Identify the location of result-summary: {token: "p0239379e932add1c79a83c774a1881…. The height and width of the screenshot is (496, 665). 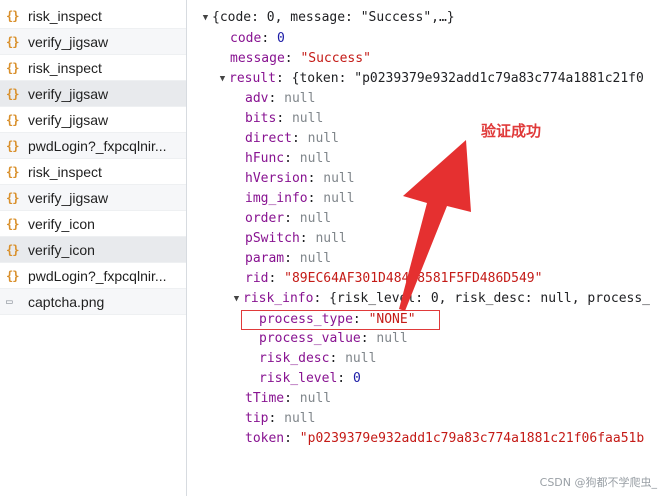
(467, 78).